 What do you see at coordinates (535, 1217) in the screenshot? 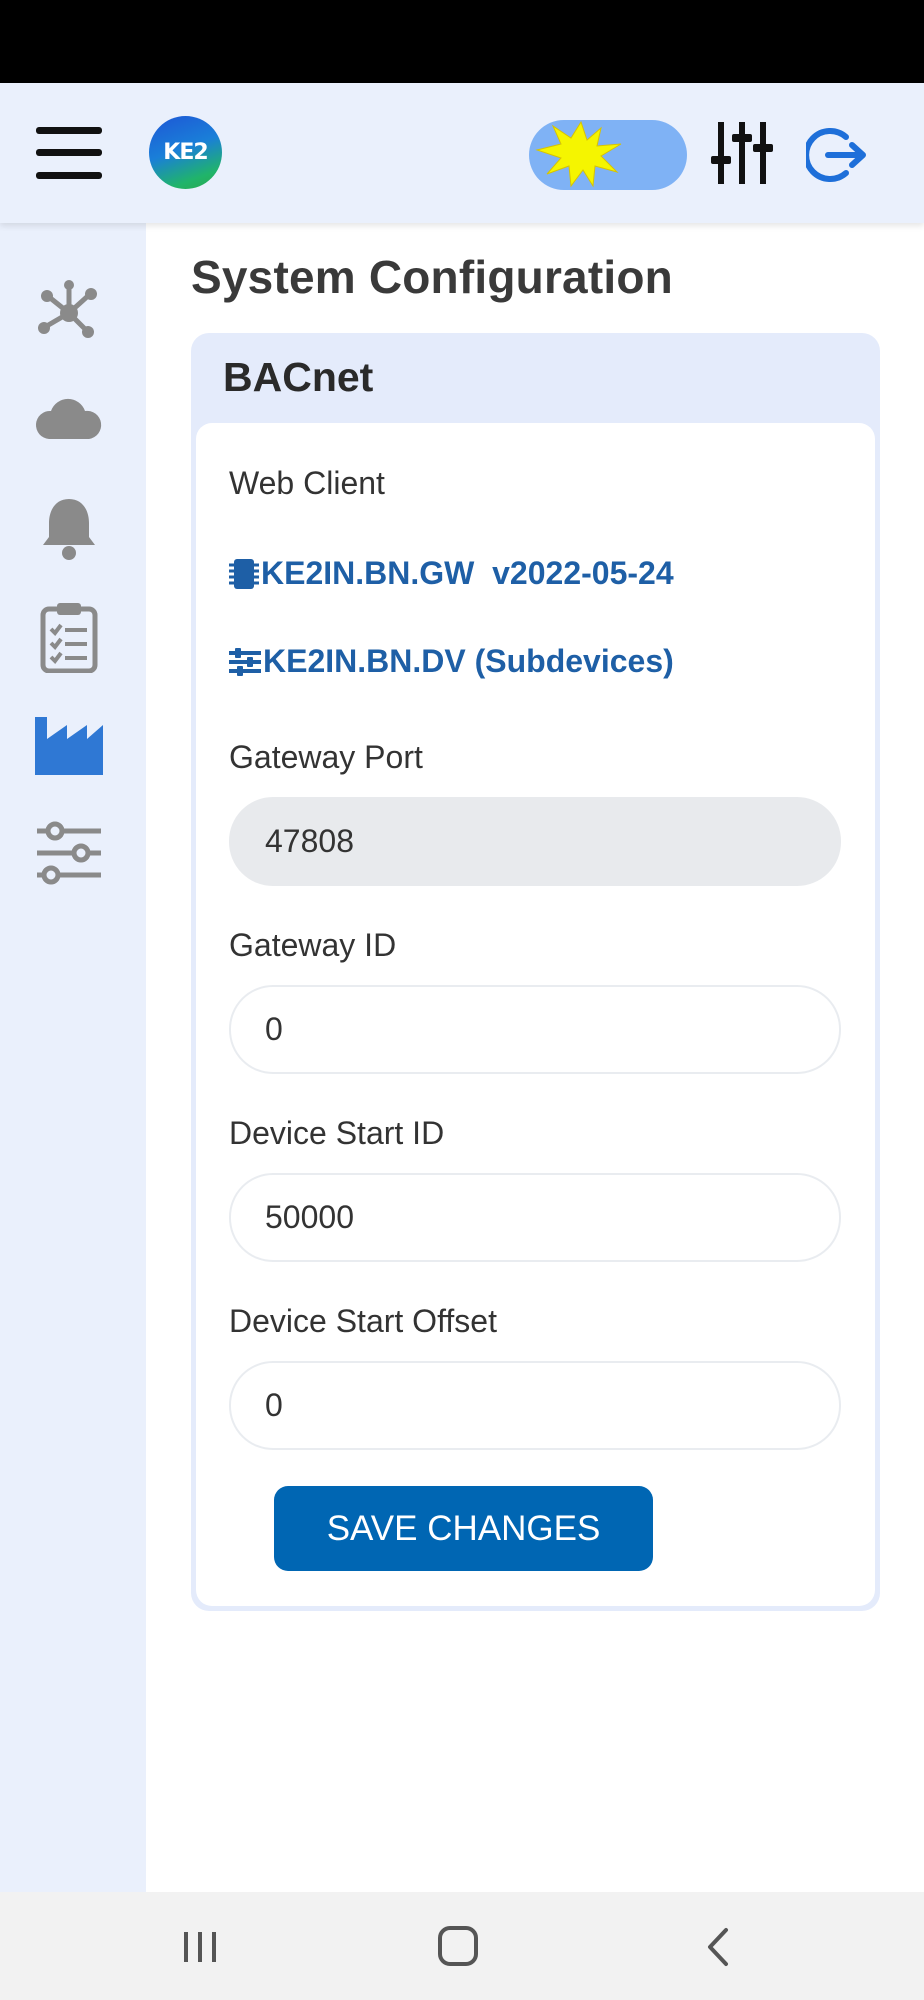
I see `device-start-id-field: 50000` at bounding box center [535, 1217].